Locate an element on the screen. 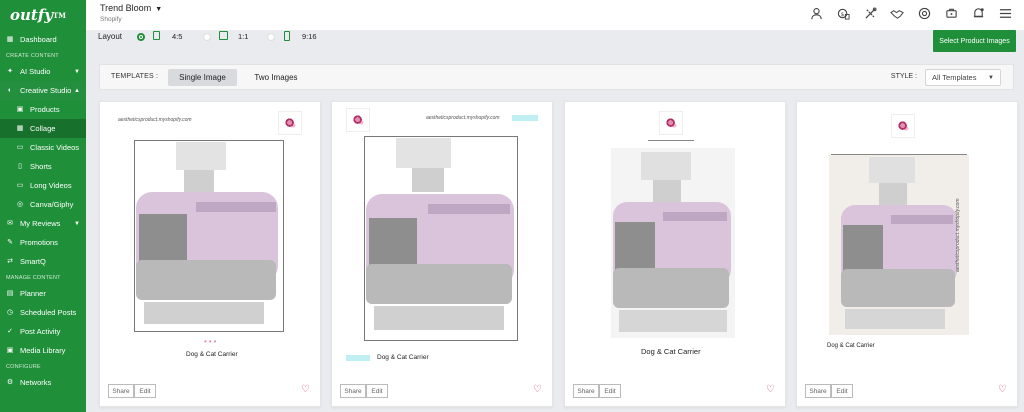  sidebar-item-label: Creative Studio is located at coordinates (46, 90).